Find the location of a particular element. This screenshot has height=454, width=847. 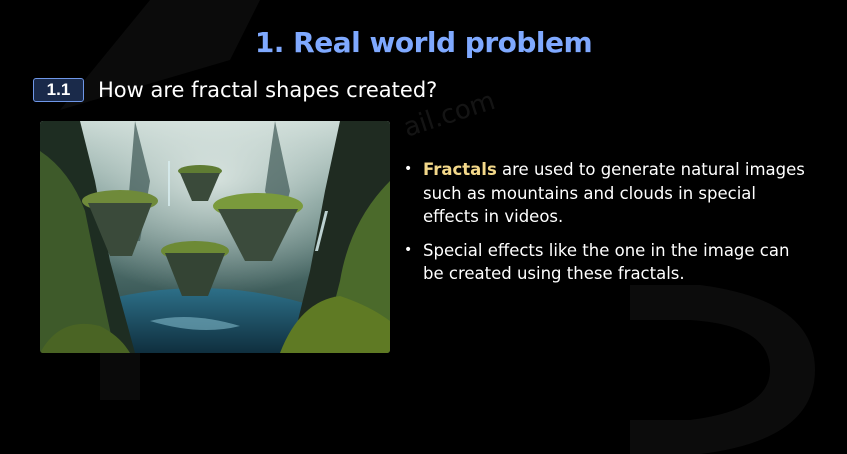

slide-title: 1. Real world problem is located at coordinates (423, 42).